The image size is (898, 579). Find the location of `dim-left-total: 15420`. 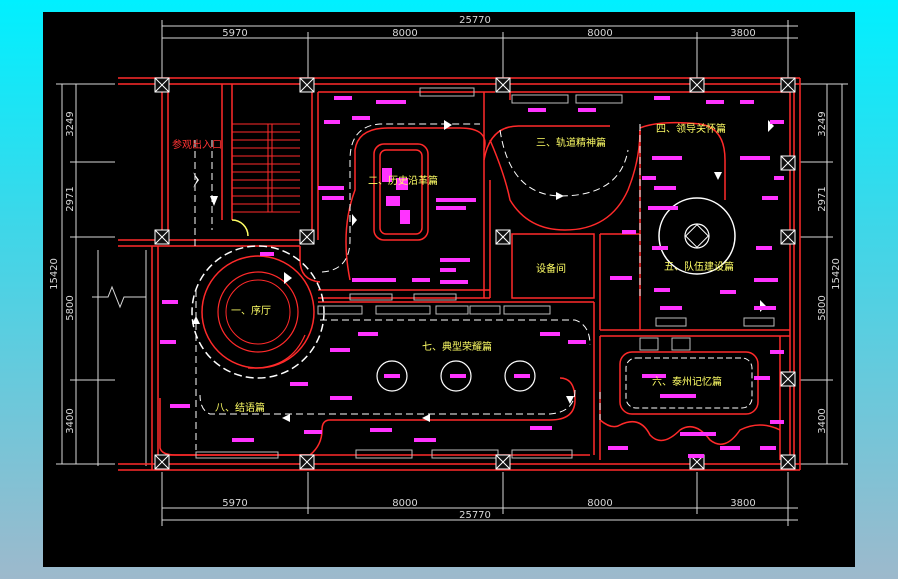

dim-left-total: 15420 is located at coordinates (54, 274).